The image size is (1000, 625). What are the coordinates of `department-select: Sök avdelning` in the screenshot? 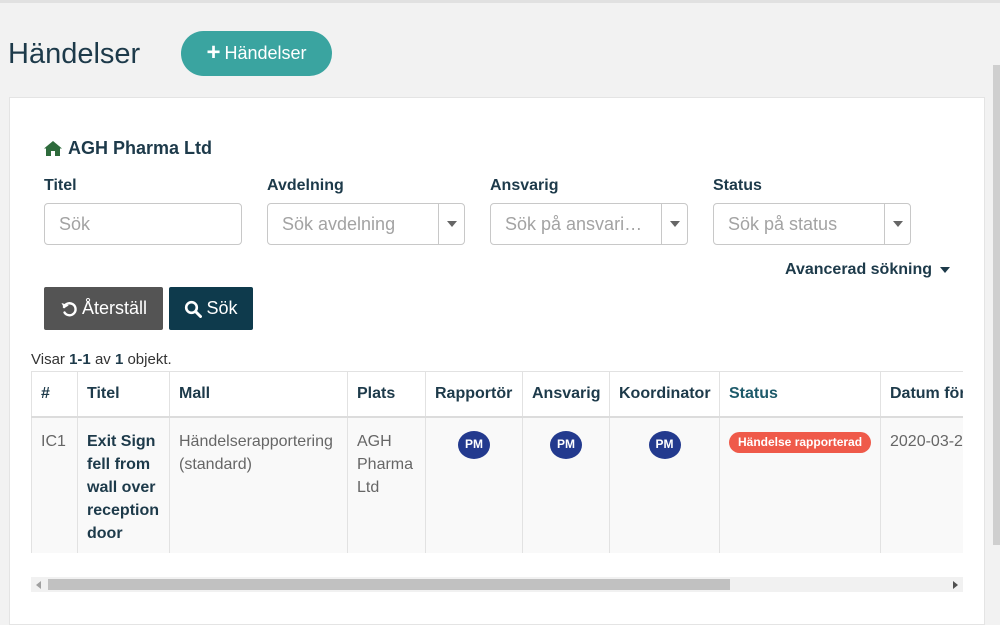 It's located at (366, 224).